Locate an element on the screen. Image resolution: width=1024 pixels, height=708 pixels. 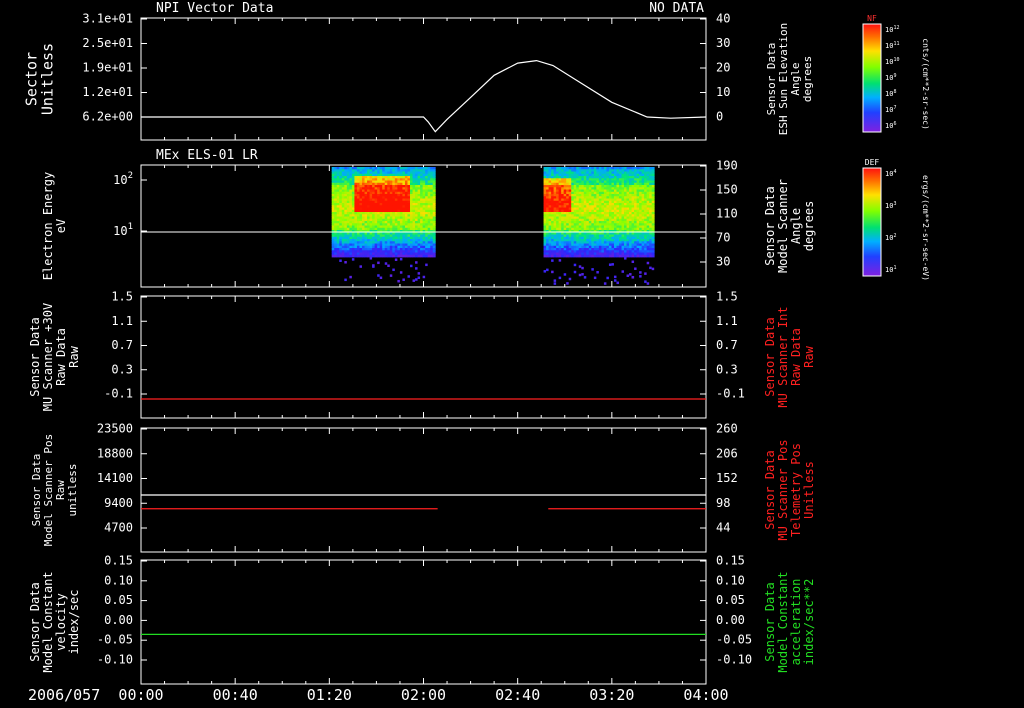
left-tick-label: 9400 is located at coordinates (118, 503).